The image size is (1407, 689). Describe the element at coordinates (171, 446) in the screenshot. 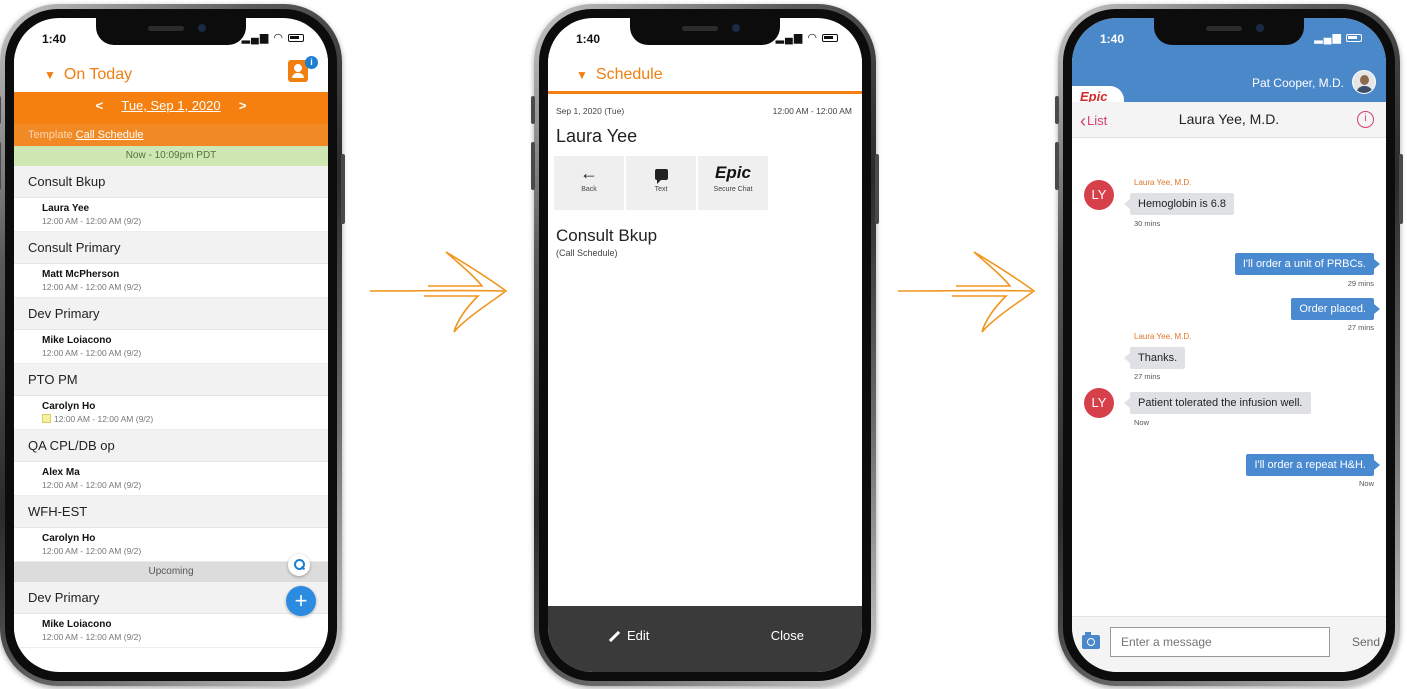

I see `schedule-section-header: QA CPL/DB op` at that location.